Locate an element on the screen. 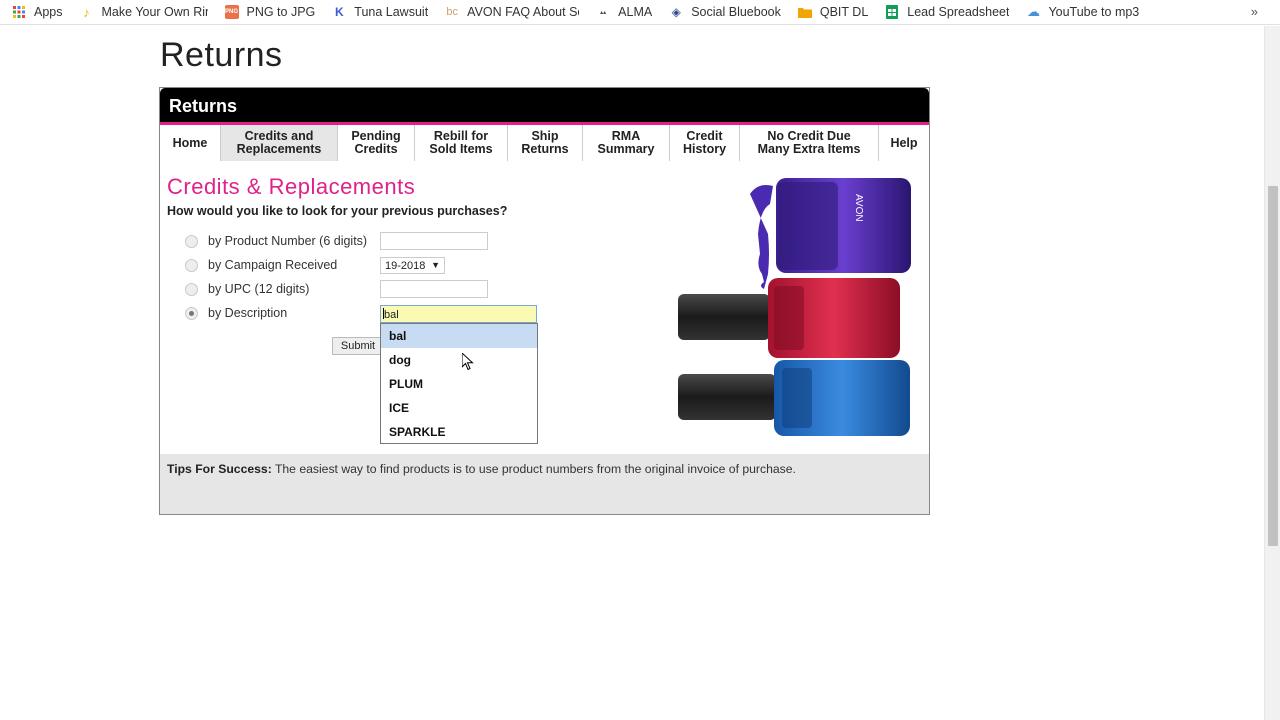  section-title: Credits & Replacements is located at coordinates (291, 186).